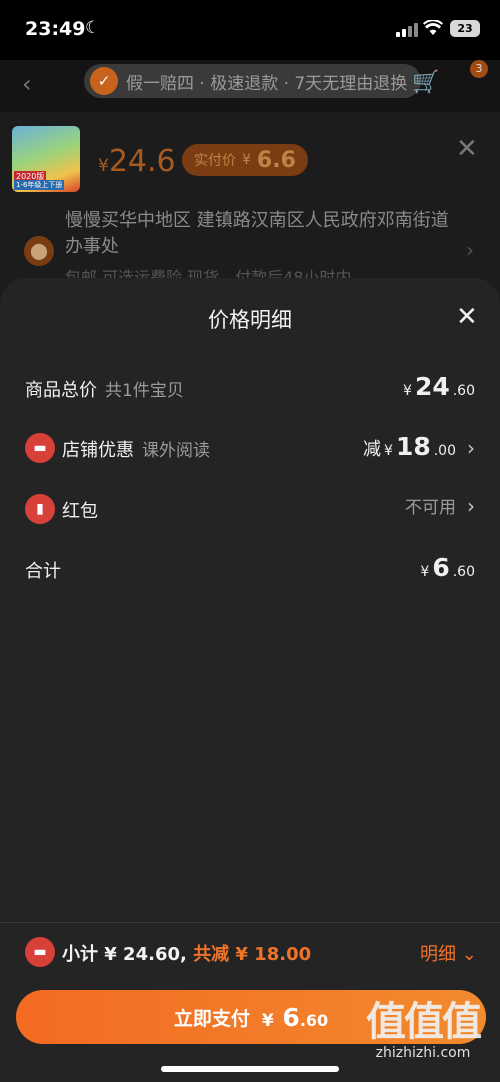 Image resolution: width=500 pixels, height=1082 pixels. Describe the element at coordinates (469, 954) in the screenshot. I see `chevron-down-icon: ⌄` at that location.